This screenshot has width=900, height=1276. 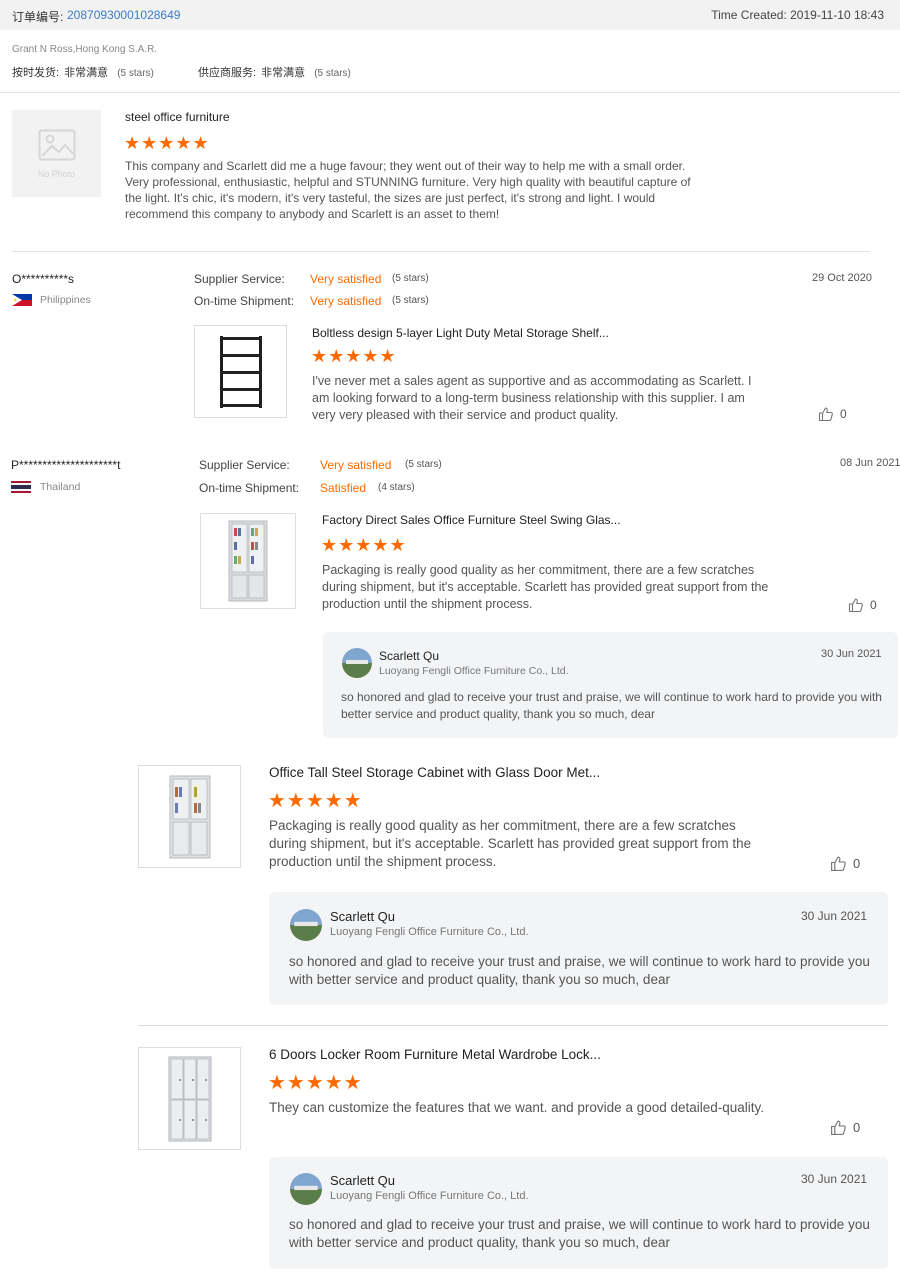 What do you see at coordinates (22, 300) in the screenshot?
I see `philippines-flag-icon` at bounding box center [22, 300].